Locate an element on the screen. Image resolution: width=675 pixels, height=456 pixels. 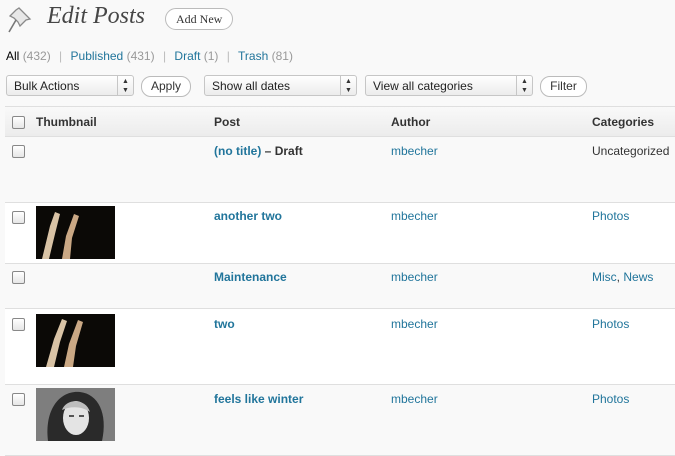
post-title-link: feels like winter is located at coordinates (258, 399).